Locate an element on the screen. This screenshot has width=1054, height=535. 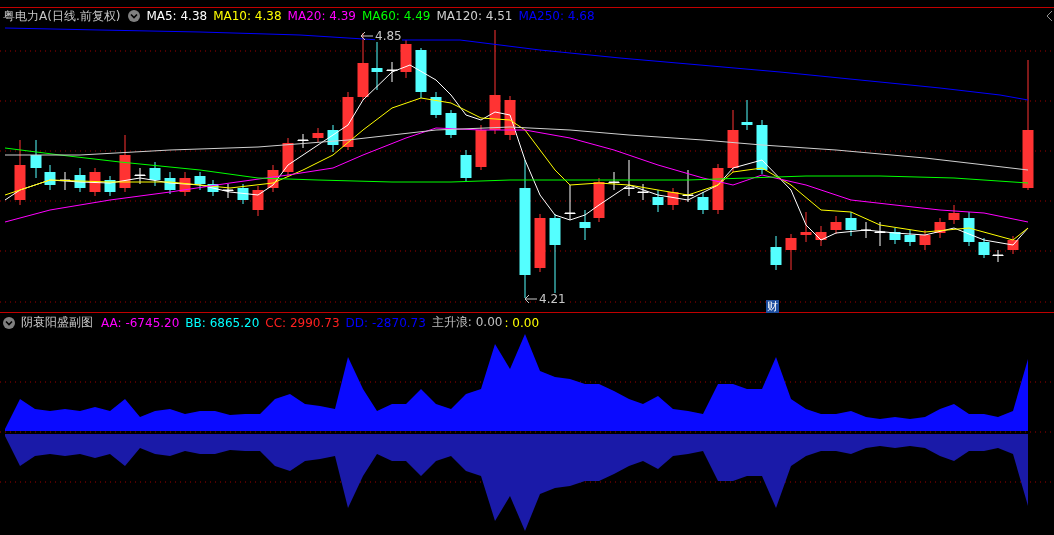
high-price-label: 4.85 is located at coordinates (388, 36).